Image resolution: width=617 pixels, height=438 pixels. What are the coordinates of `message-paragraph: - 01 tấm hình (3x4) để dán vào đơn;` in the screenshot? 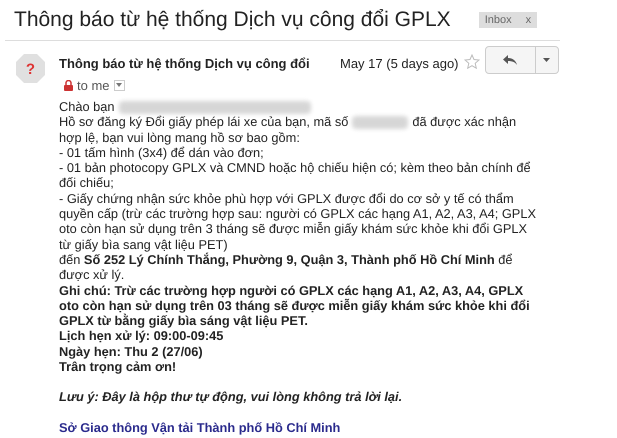 It's located at (162, 152).